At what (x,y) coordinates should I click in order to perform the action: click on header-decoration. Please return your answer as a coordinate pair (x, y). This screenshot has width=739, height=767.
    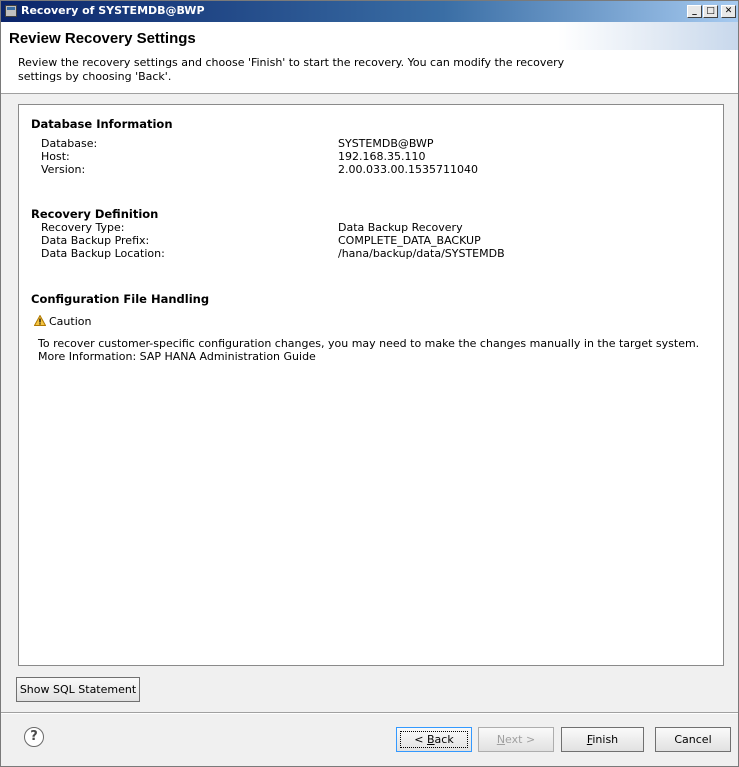
    Looking at the image, I should click on (648, 36).